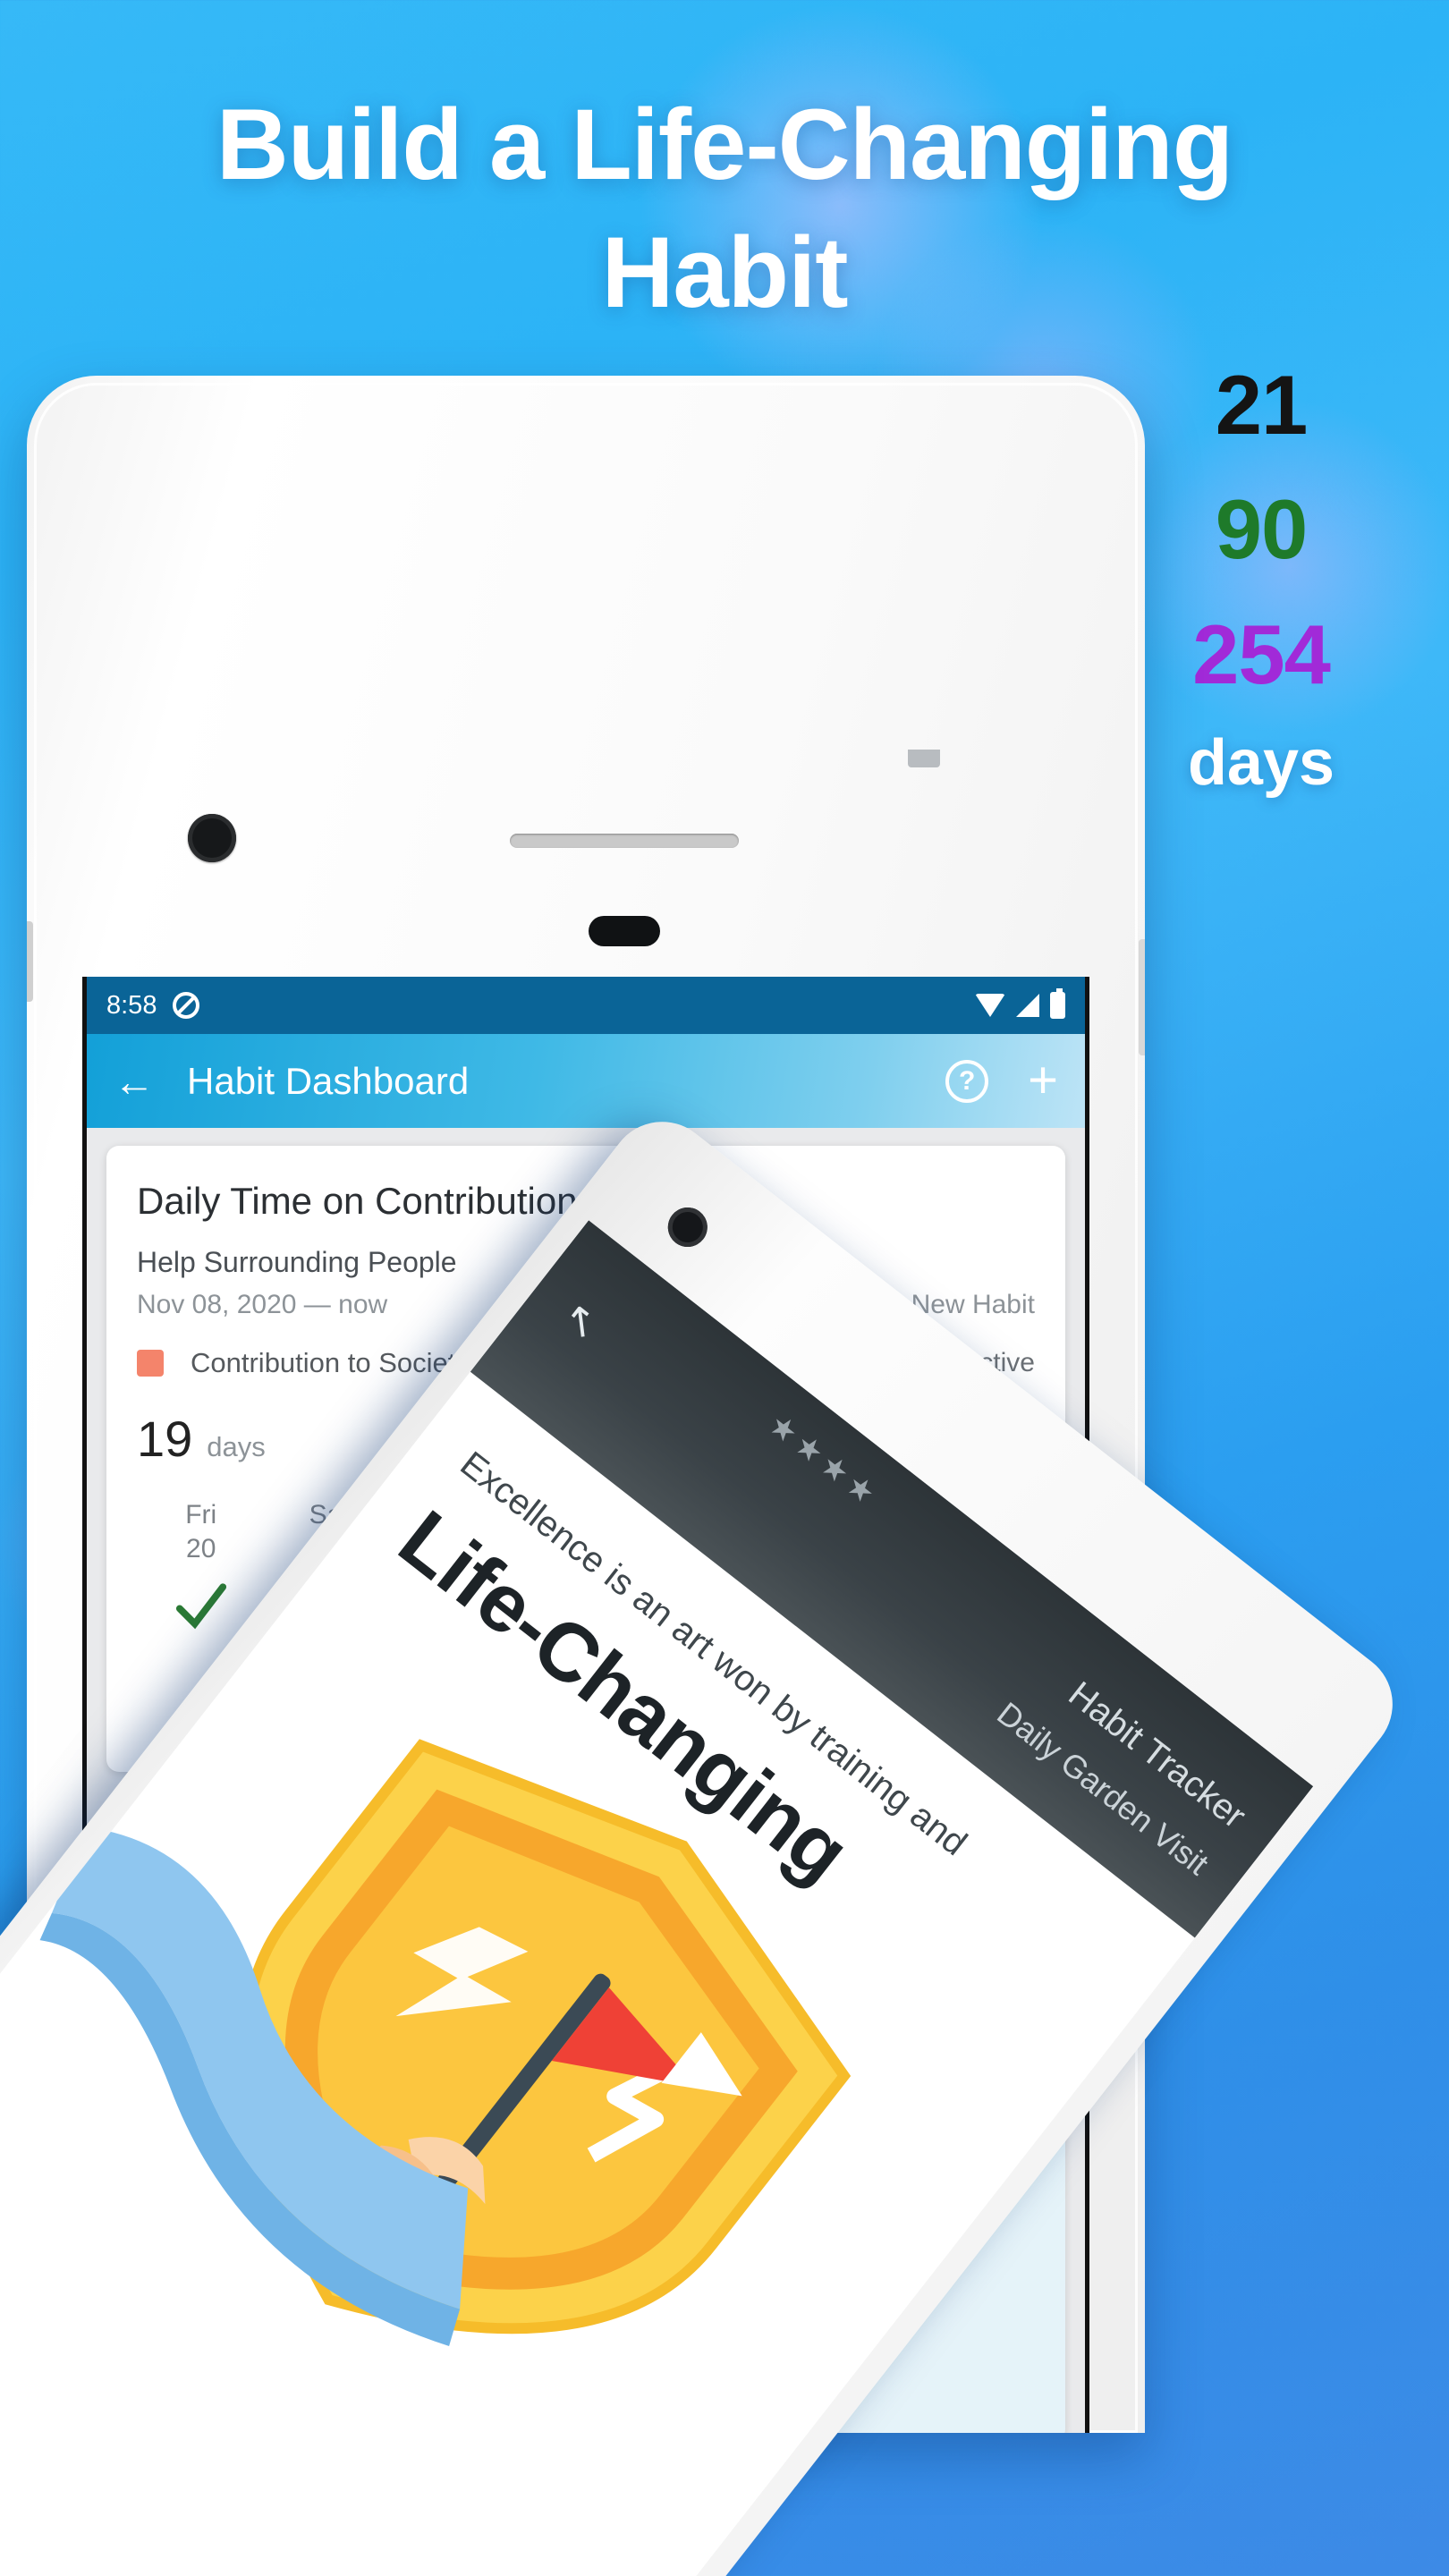 The image size is (1449, 2576). What do you see at coordinates (824, 1461) in the screenshot?
I see `rating-stars-icon: ★★★★` at bounding box center [824, 1461].